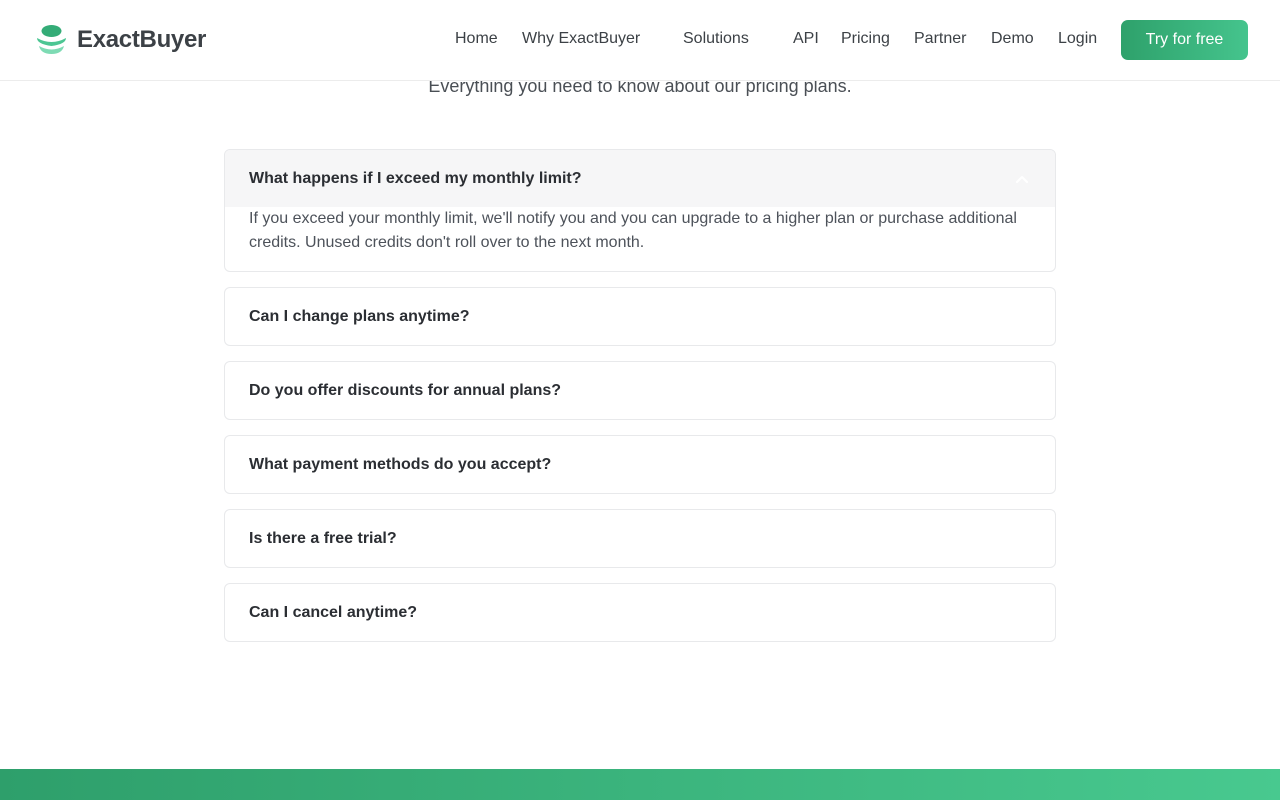  I want to click on faq-item: Do you offer discounts for annual plans?, so click(640, 390).